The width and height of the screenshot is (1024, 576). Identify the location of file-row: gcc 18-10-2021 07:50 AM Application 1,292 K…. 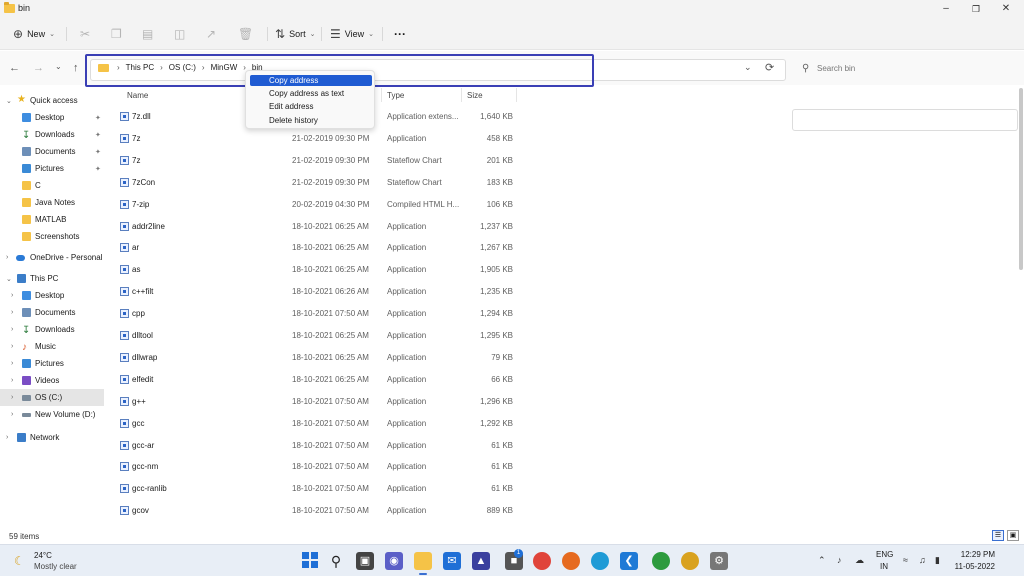
(366, 424).